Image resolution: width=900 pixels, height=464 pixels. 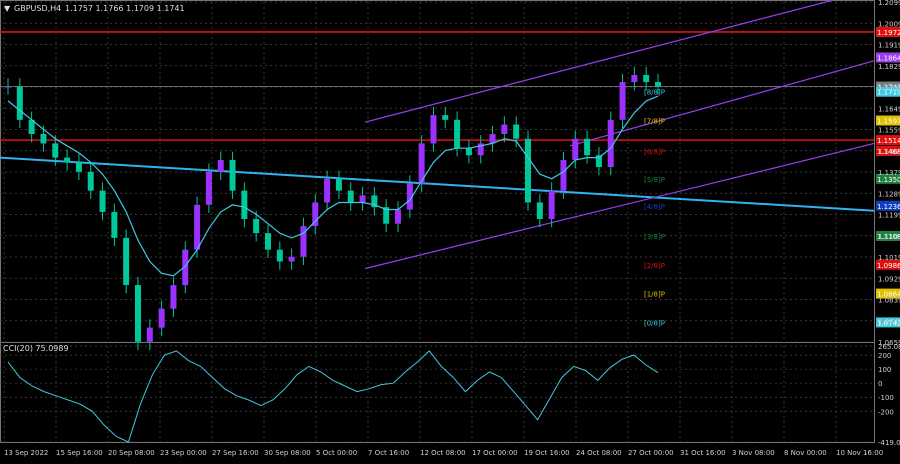 What do you see at coordinates (654, 93) in the screenshot?
I see `murrey-level-label: [8/8]P` at bounding box center [654, 93].